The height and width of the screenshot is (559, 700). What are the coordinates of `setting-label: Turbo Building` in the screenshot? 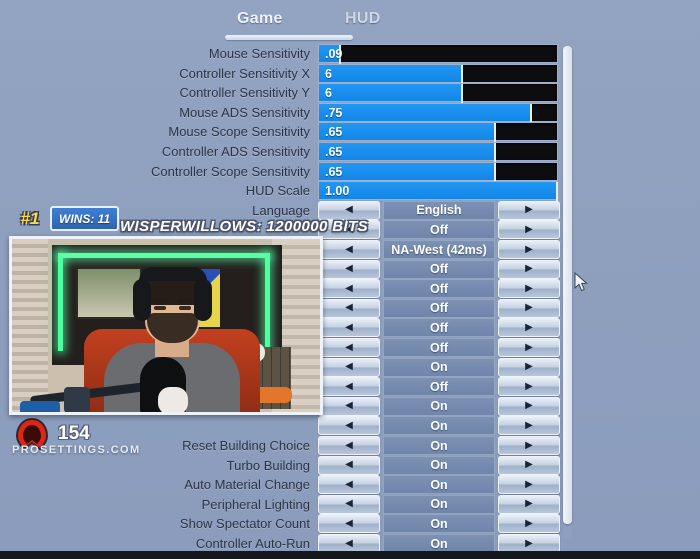 It's located at (268, 465).